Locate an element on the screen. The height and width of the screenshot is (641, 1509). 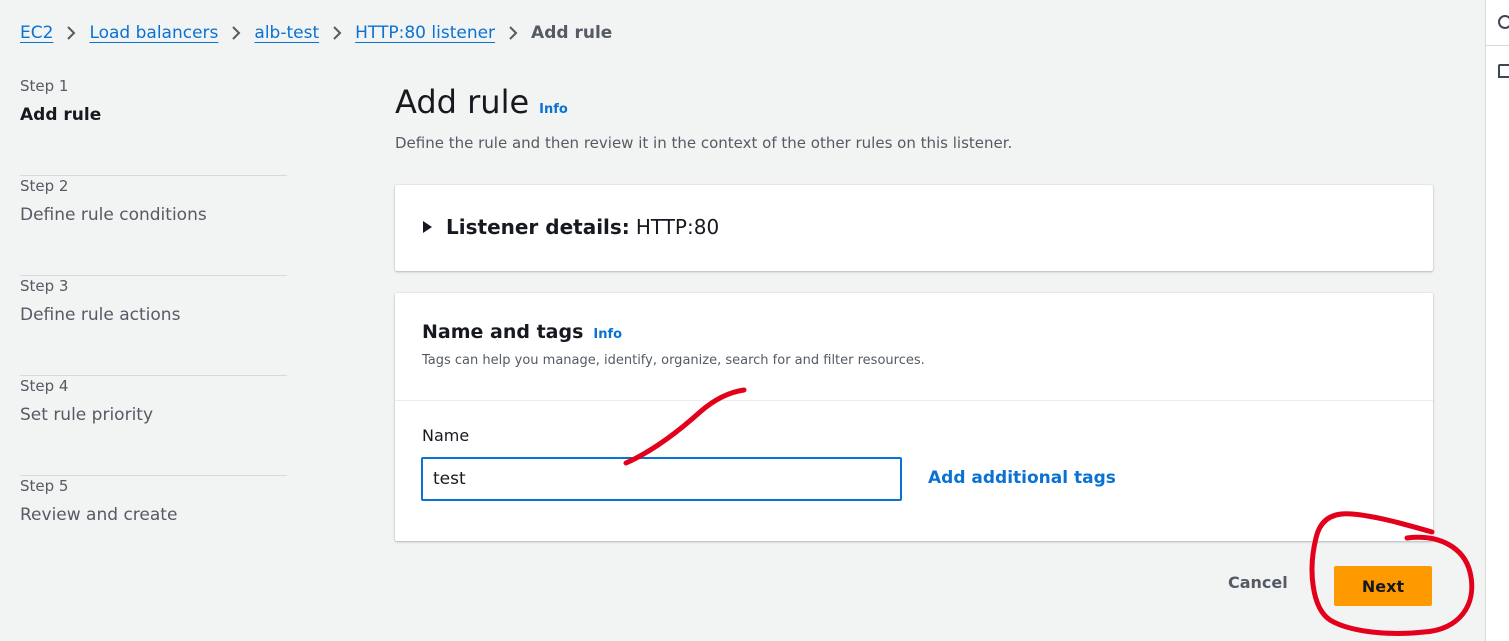
tags-info-link: Info is located at coordinates (607, 334).